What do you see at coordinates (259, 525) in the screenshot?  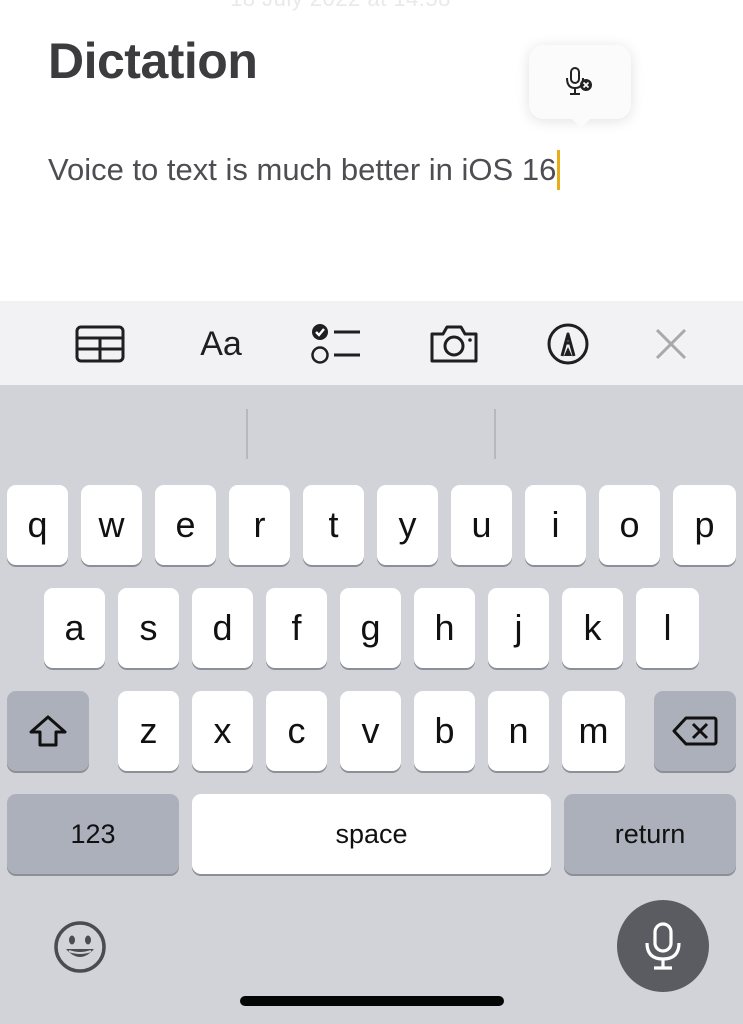 I see `key-r: r` at bounding box center [259, 525].